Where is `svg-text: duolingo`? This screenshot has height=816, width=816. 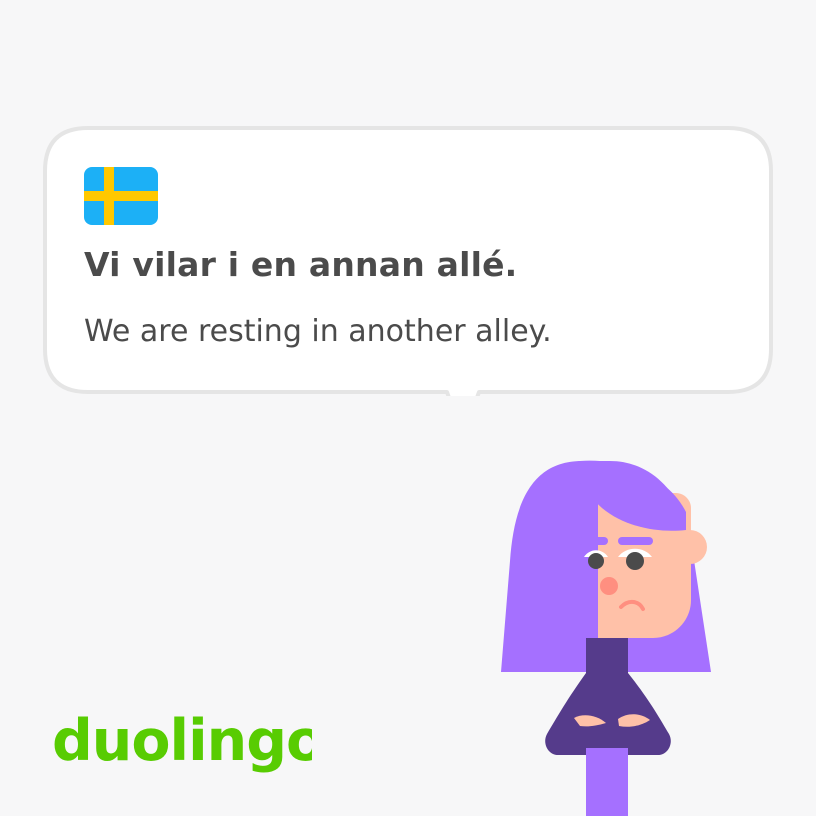
svg-text: duolingo is located at coordinates (182, 741).